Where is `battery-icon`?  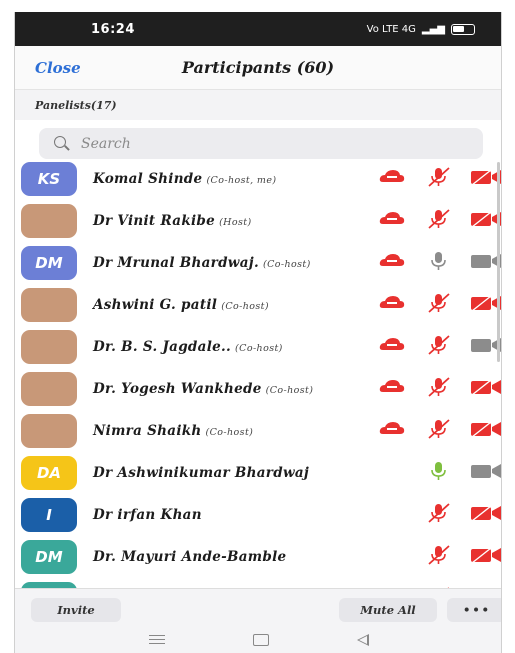 battery-icon is located at coordinates (463, 29).